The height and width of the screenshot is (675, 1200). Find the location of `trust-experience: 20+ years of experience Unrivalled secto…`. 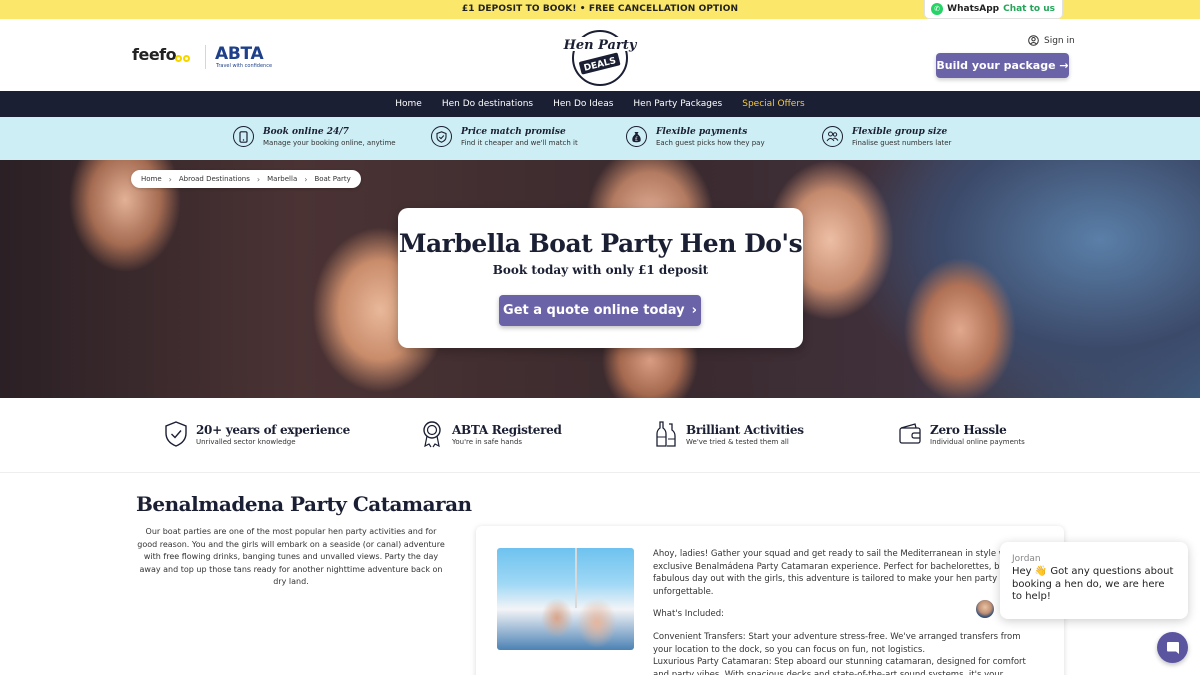

trust-experience: 20+ years of experience Unrivalled secto… is located at coordinates (257, 434).